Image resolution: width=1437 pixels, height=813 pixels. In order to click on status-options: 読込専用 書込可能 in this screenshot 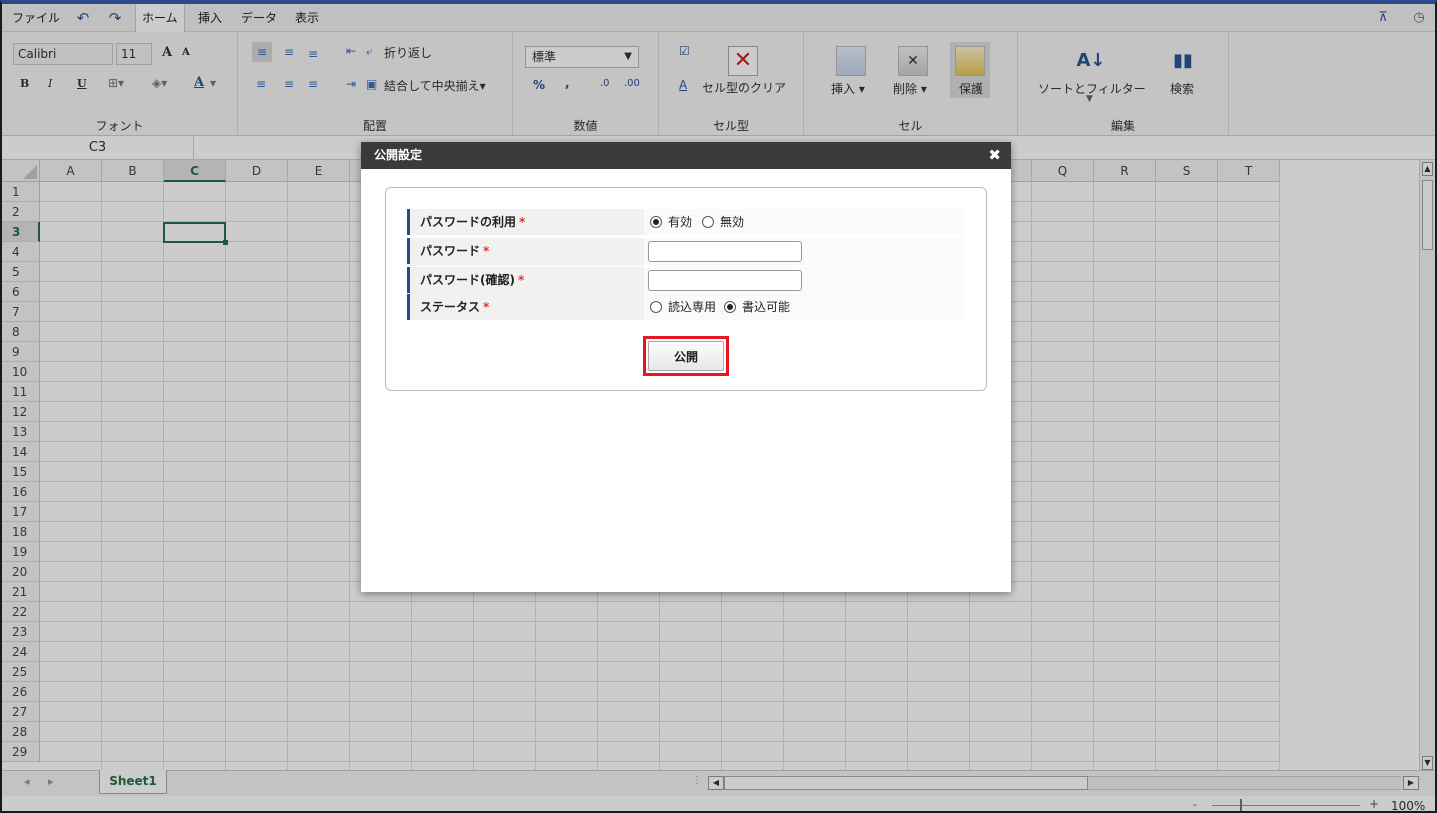, I will do `click(804, 307)`.